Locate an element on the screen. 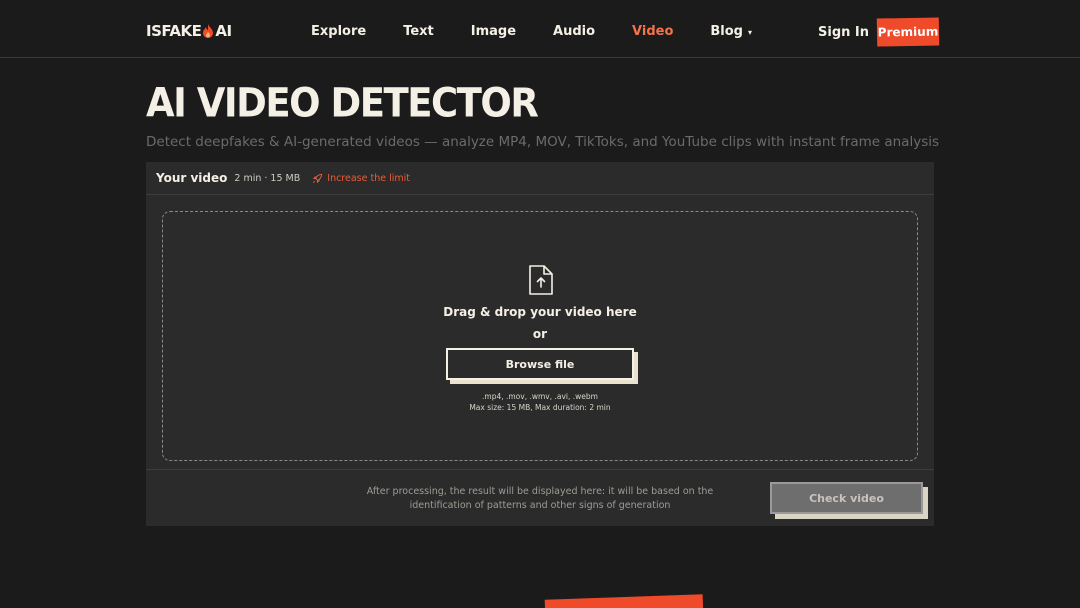  nav-explore-label: Explore is located at coordinates (339, 31).